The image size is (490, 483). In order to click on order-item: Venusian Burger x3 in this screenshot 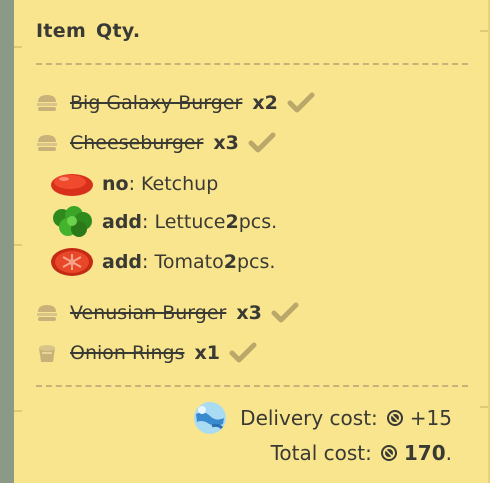, I will do `click(168, 313)`.